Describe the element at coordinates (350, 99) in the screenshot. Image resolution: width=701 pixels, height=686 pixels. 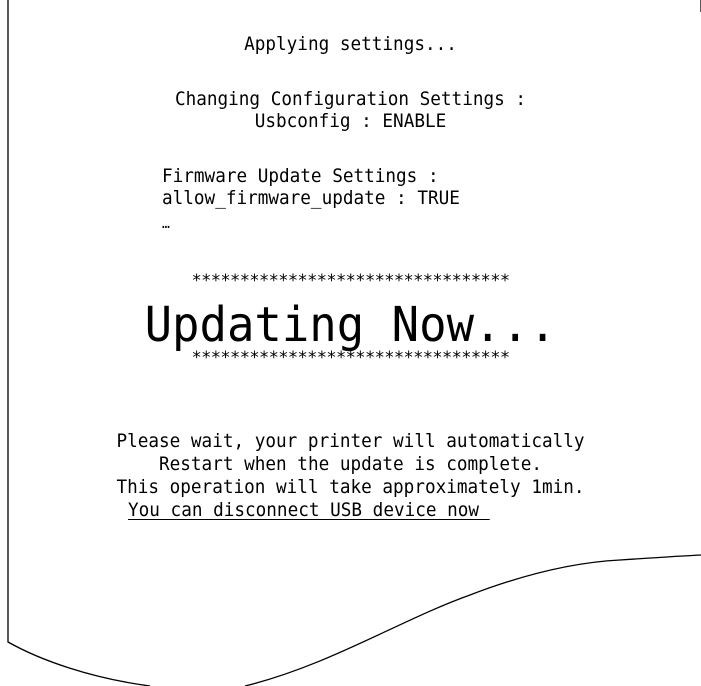
I see `changing-configuration-text: Changing Configuration Settings :` at that location.